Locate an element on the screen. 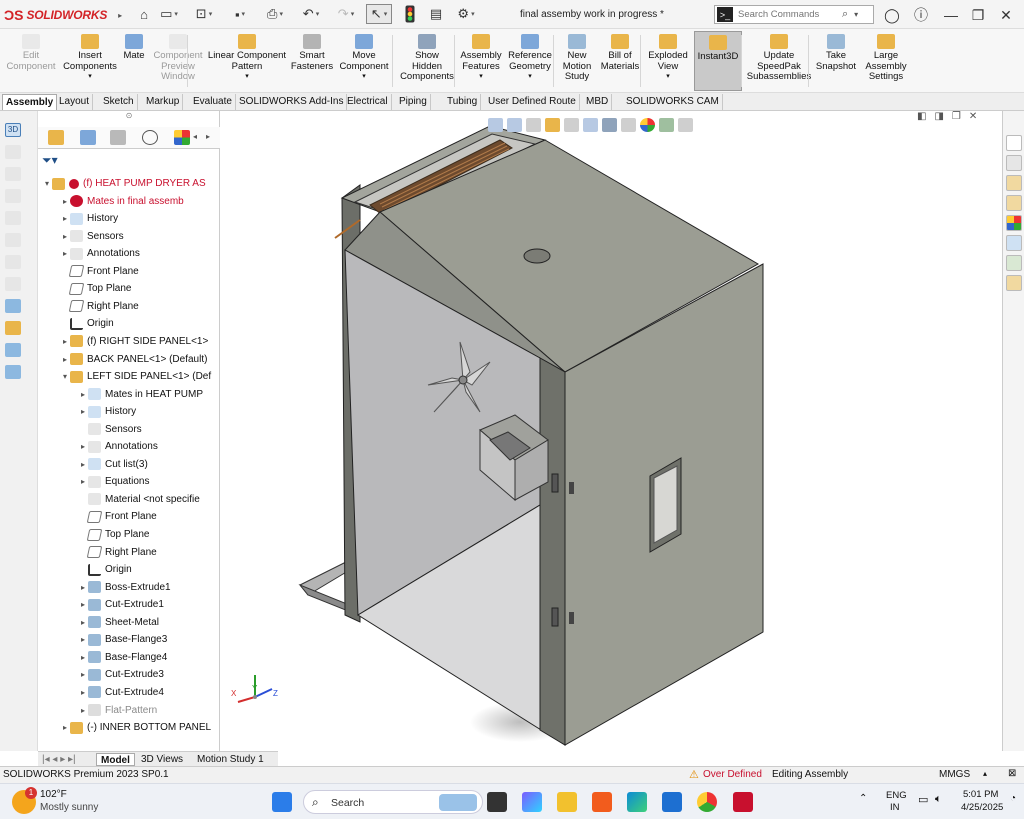 This screenshot has width=1024, height=819. tab-solidworks-cam: SOLIDWORKS CAM is located at coordinates (673, 102).